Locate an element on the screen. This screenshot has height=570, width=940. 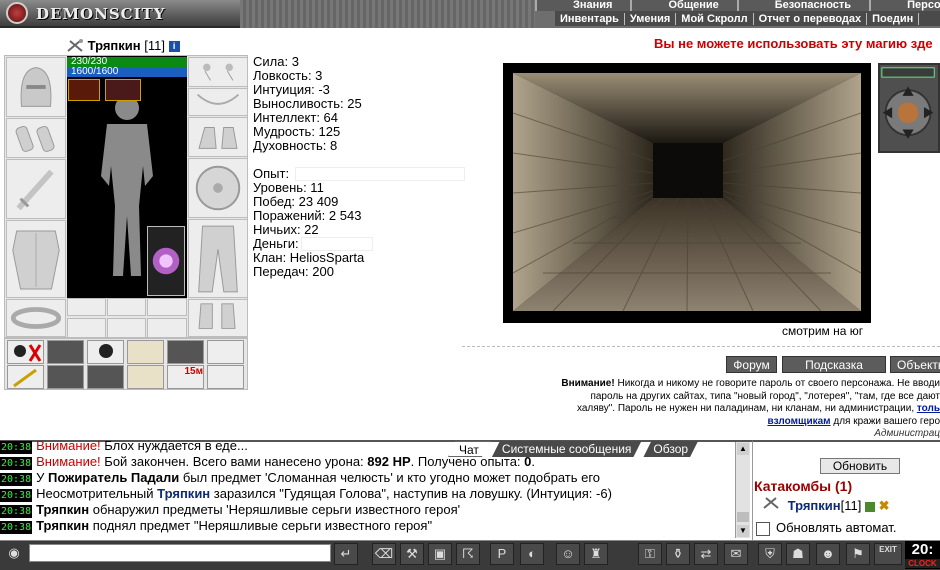
player-name: Тряпкин is located at coordinates (814, 505).